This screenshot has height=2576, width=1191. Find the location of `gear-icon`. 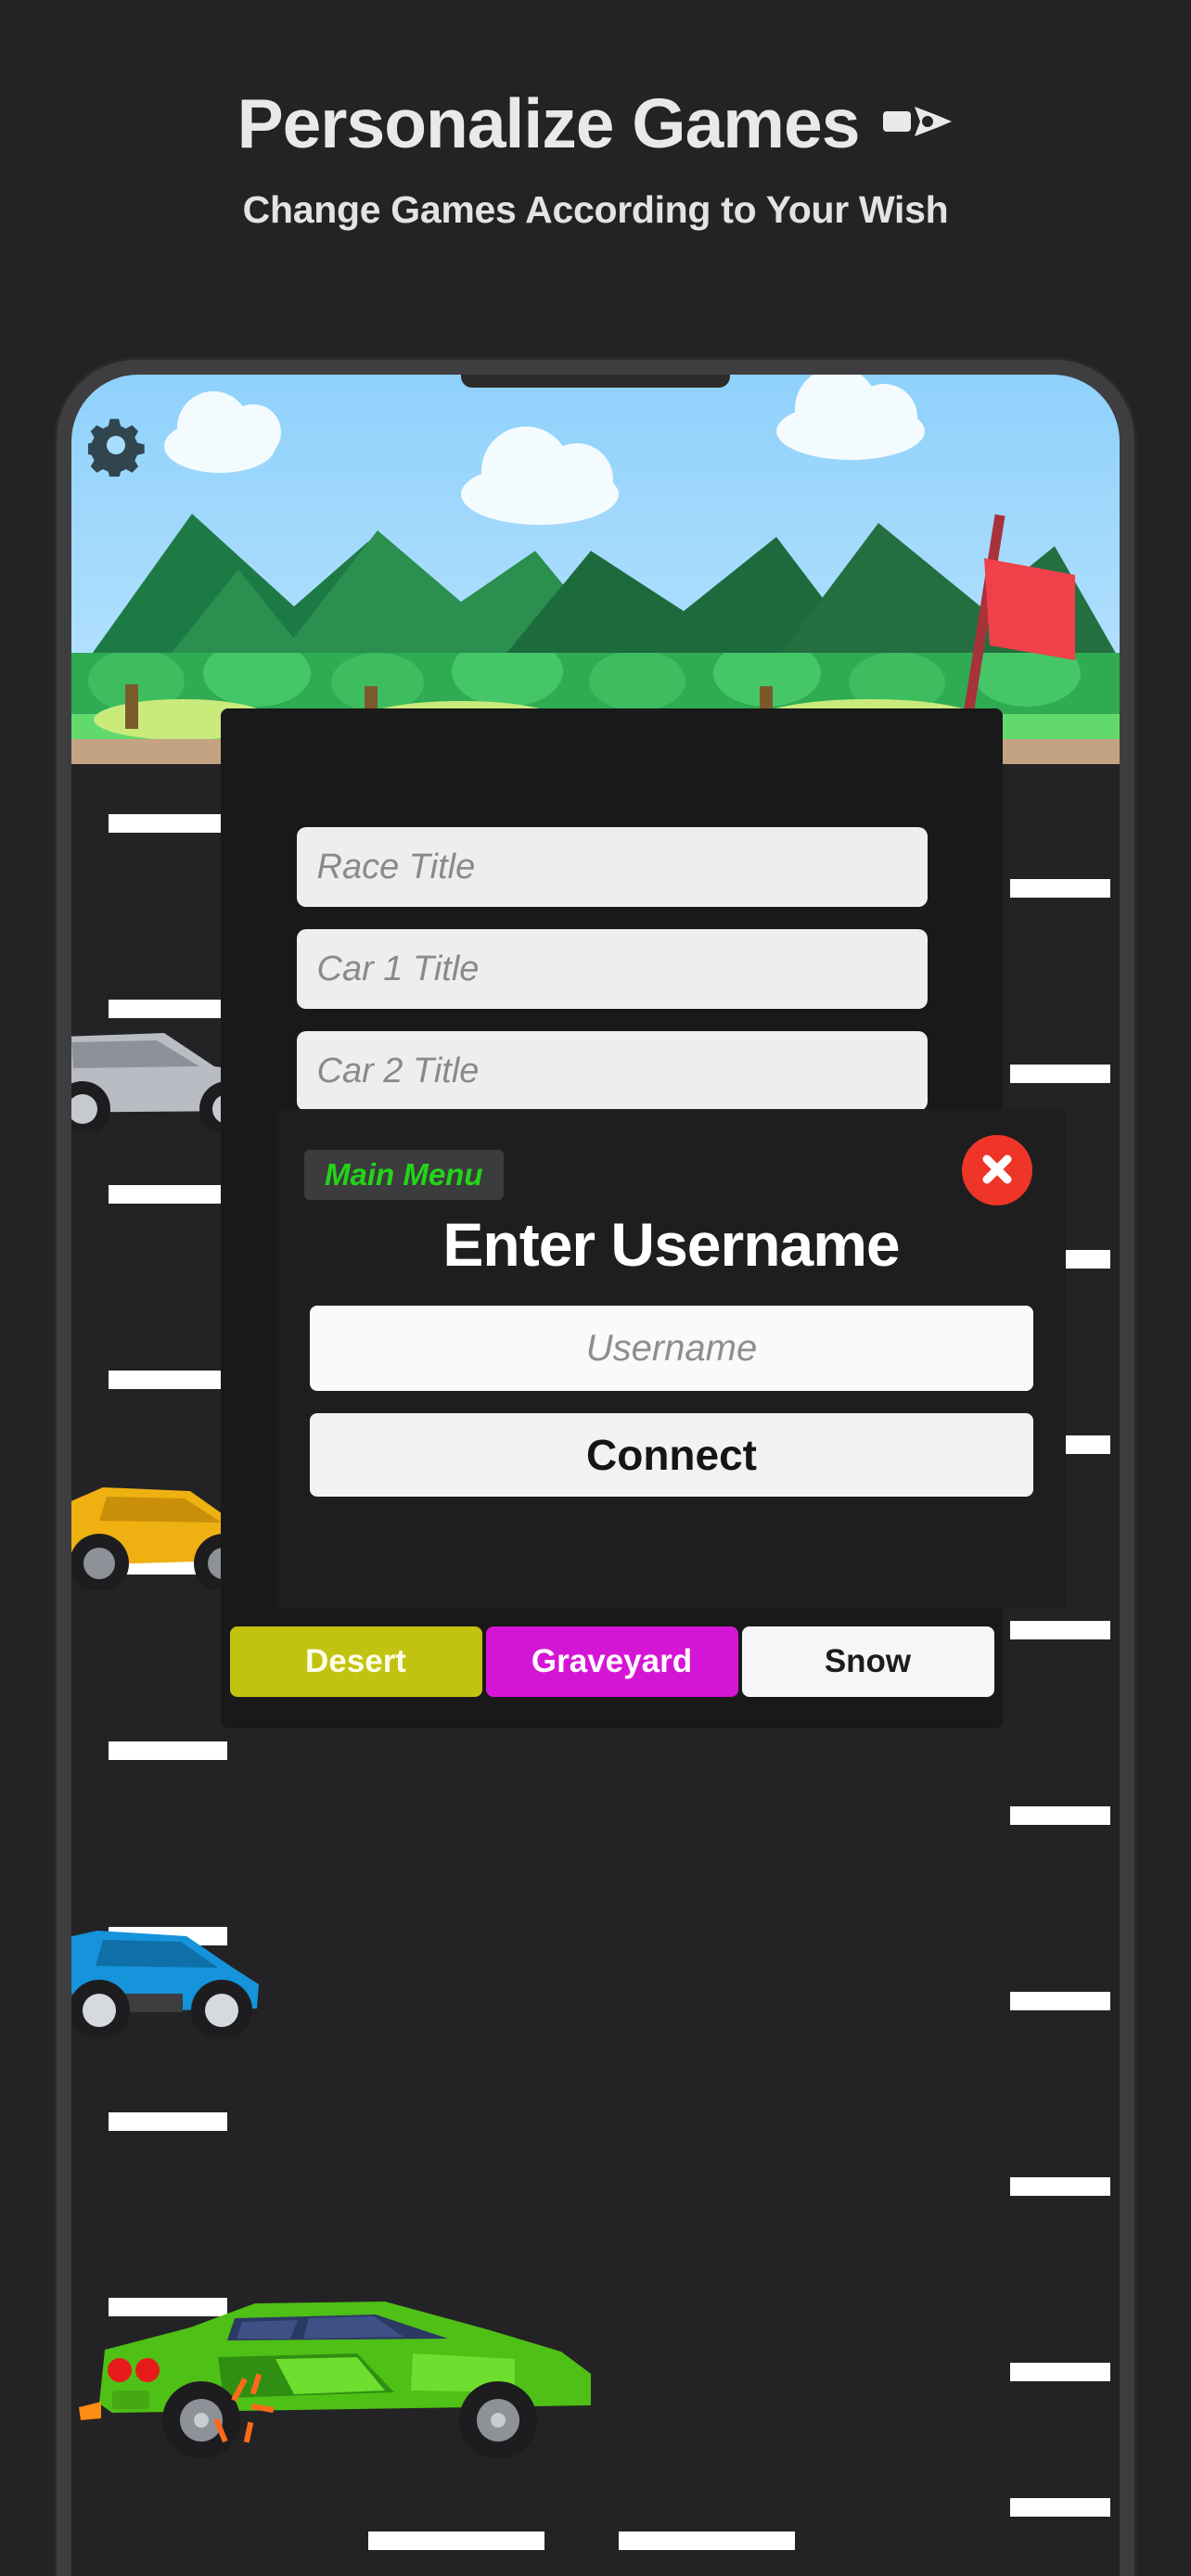

gear-icon is located at coordinates (115, 449).